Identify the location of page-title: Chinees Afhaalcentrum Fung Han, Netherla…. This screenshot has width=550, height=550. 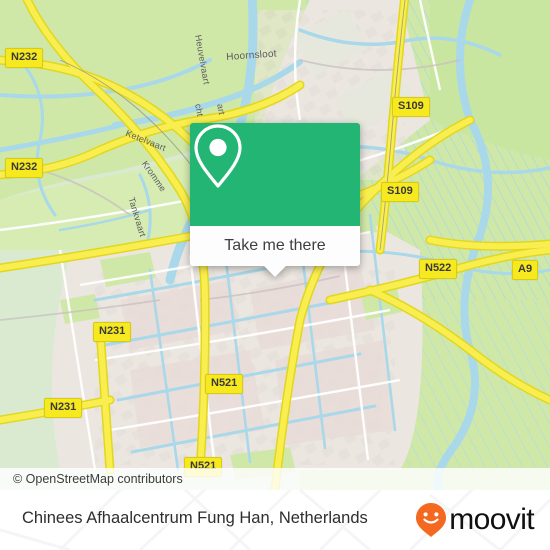
(195, 518).